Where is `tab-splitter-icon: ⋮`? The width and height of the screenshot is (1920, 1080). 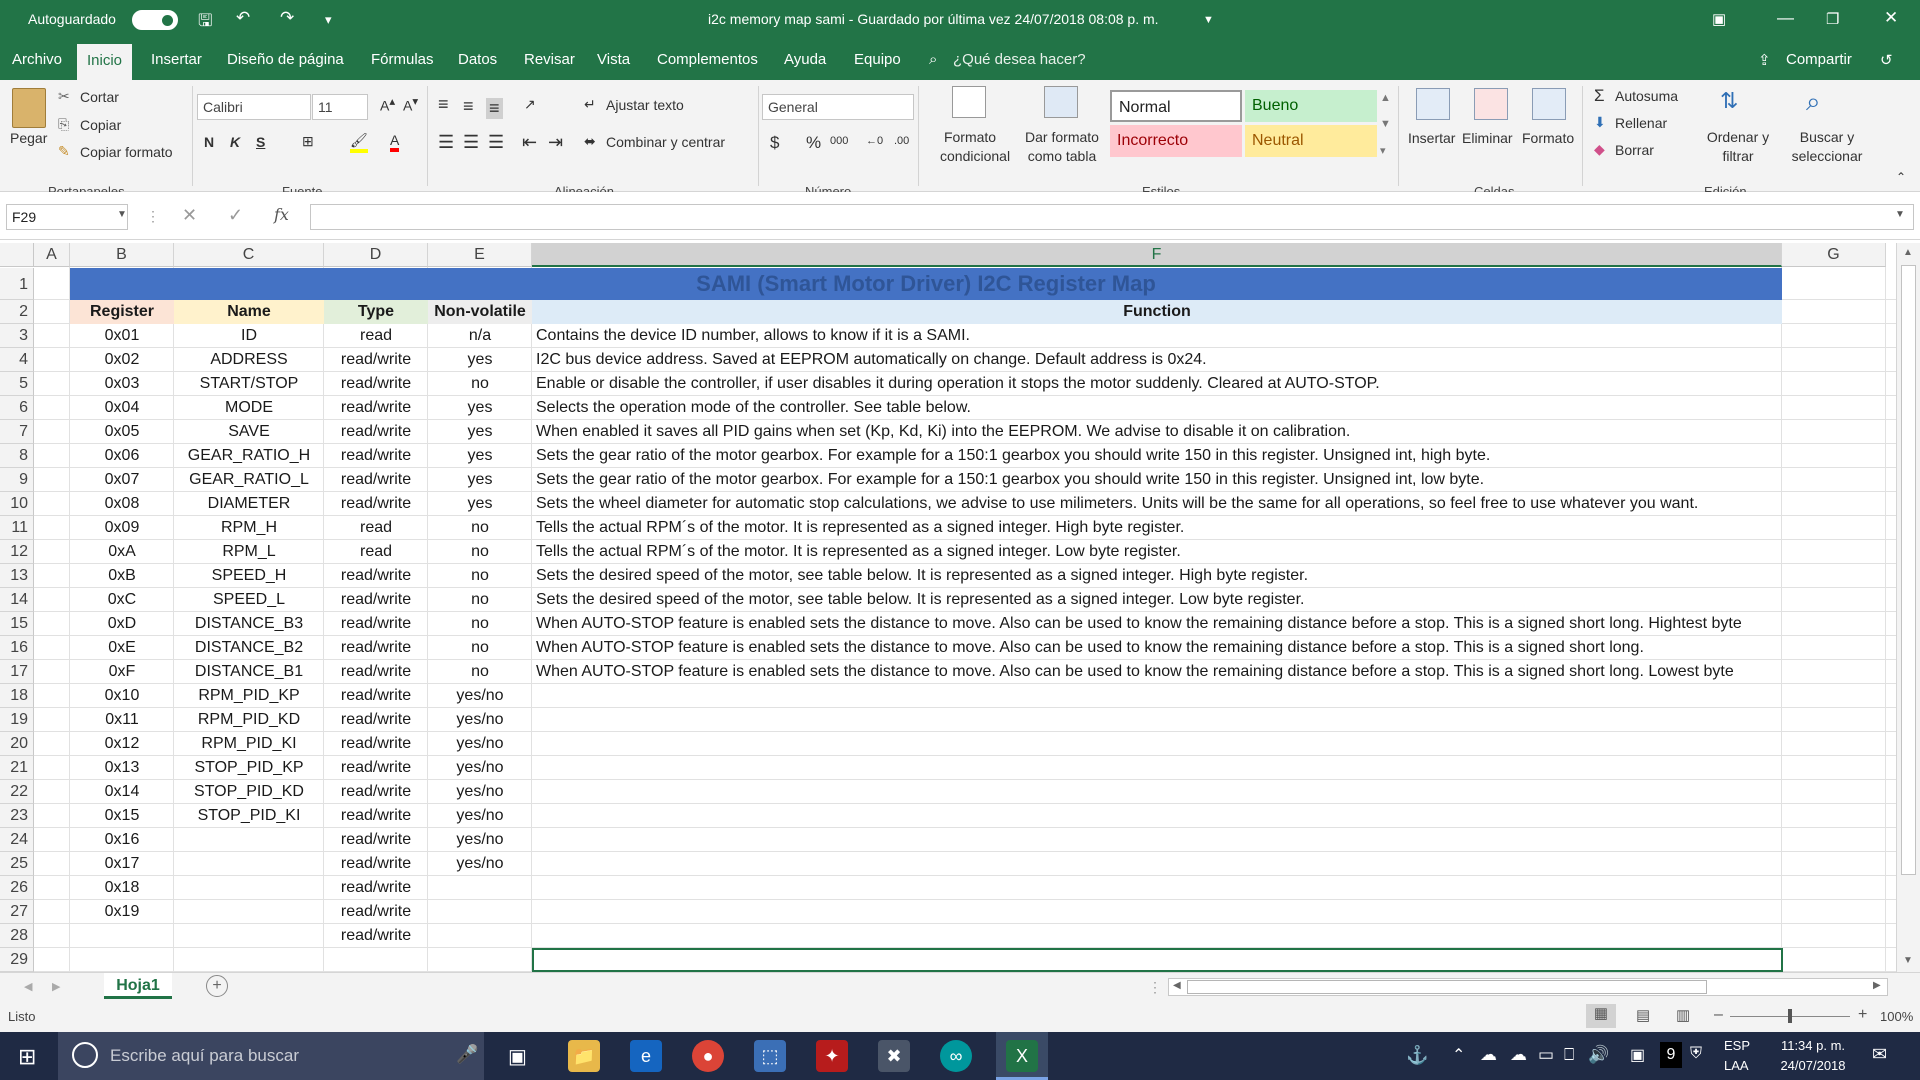
tab-splitter-icon: ⋮ is located at coordinates (1155, 987).